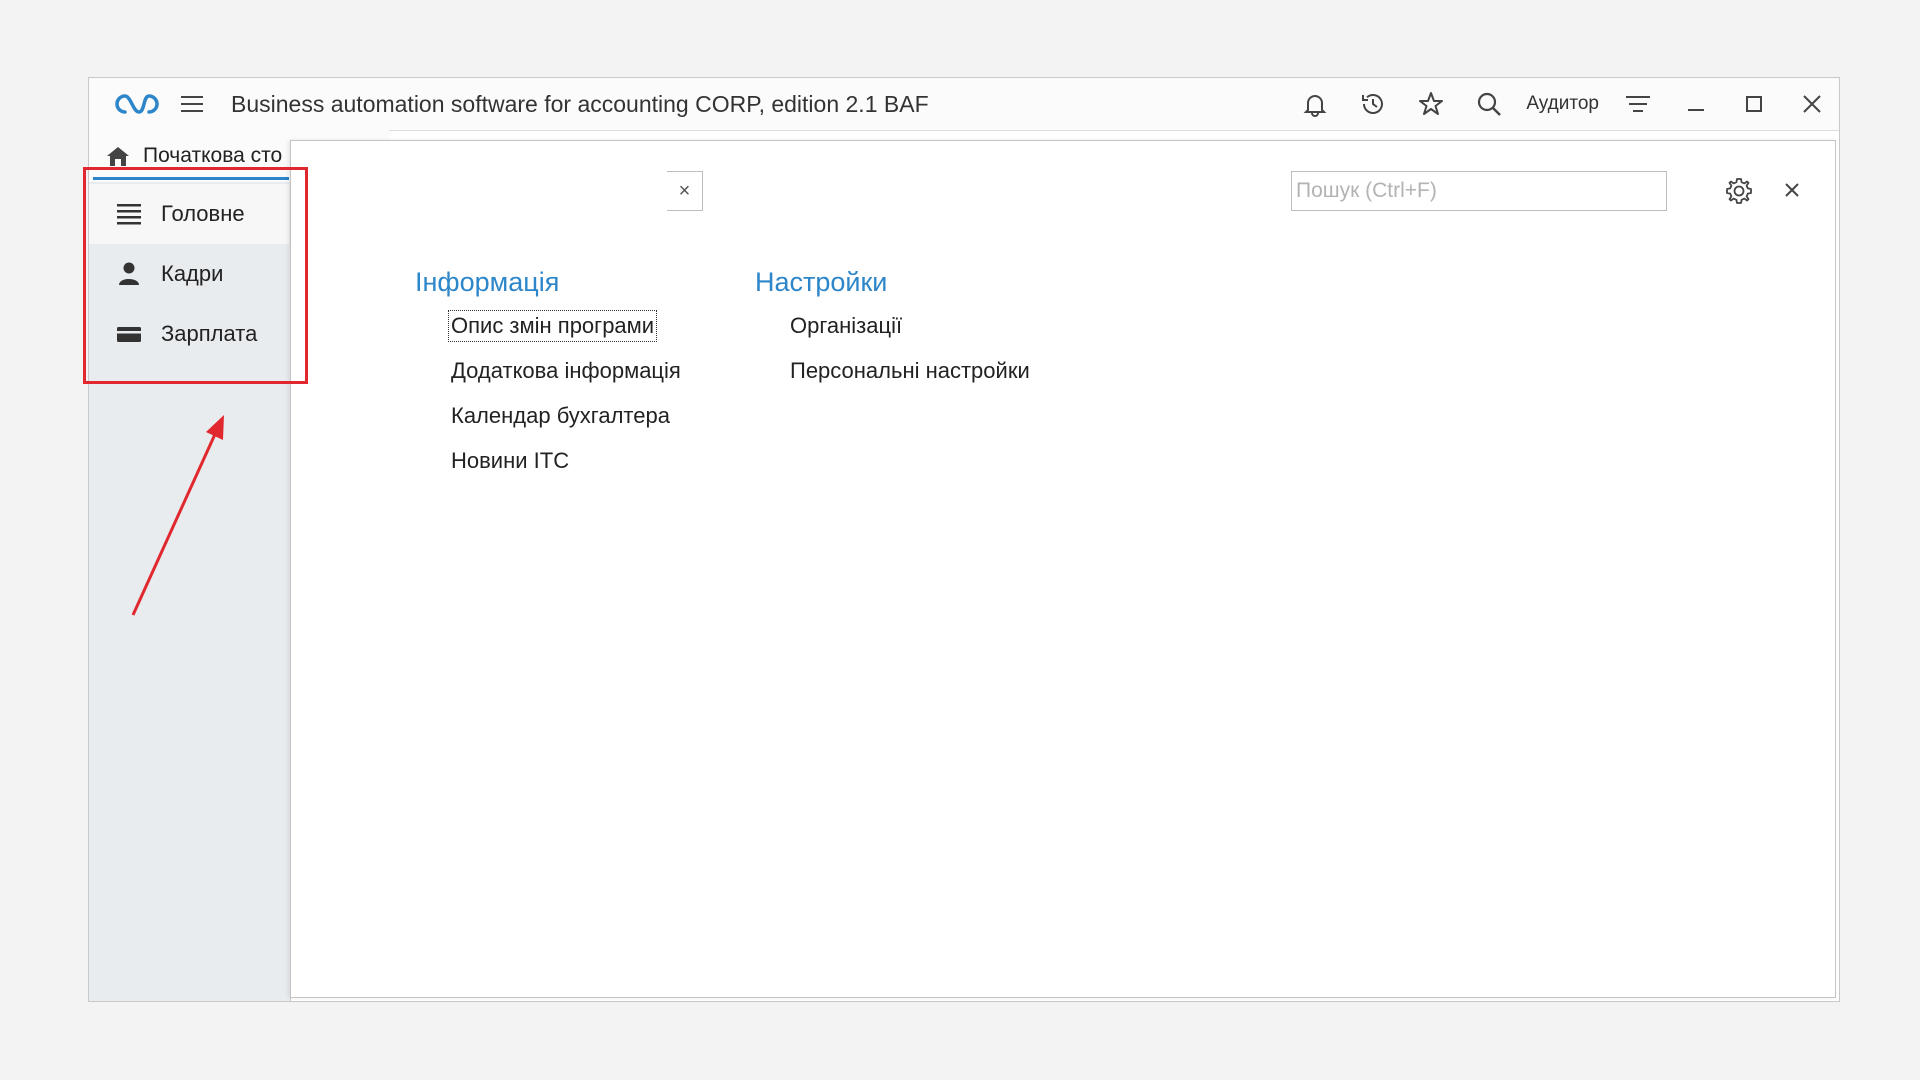  Describe the element at coordinates (1792, 190) in the screenshot. I see `close-panel-icon` at that location.